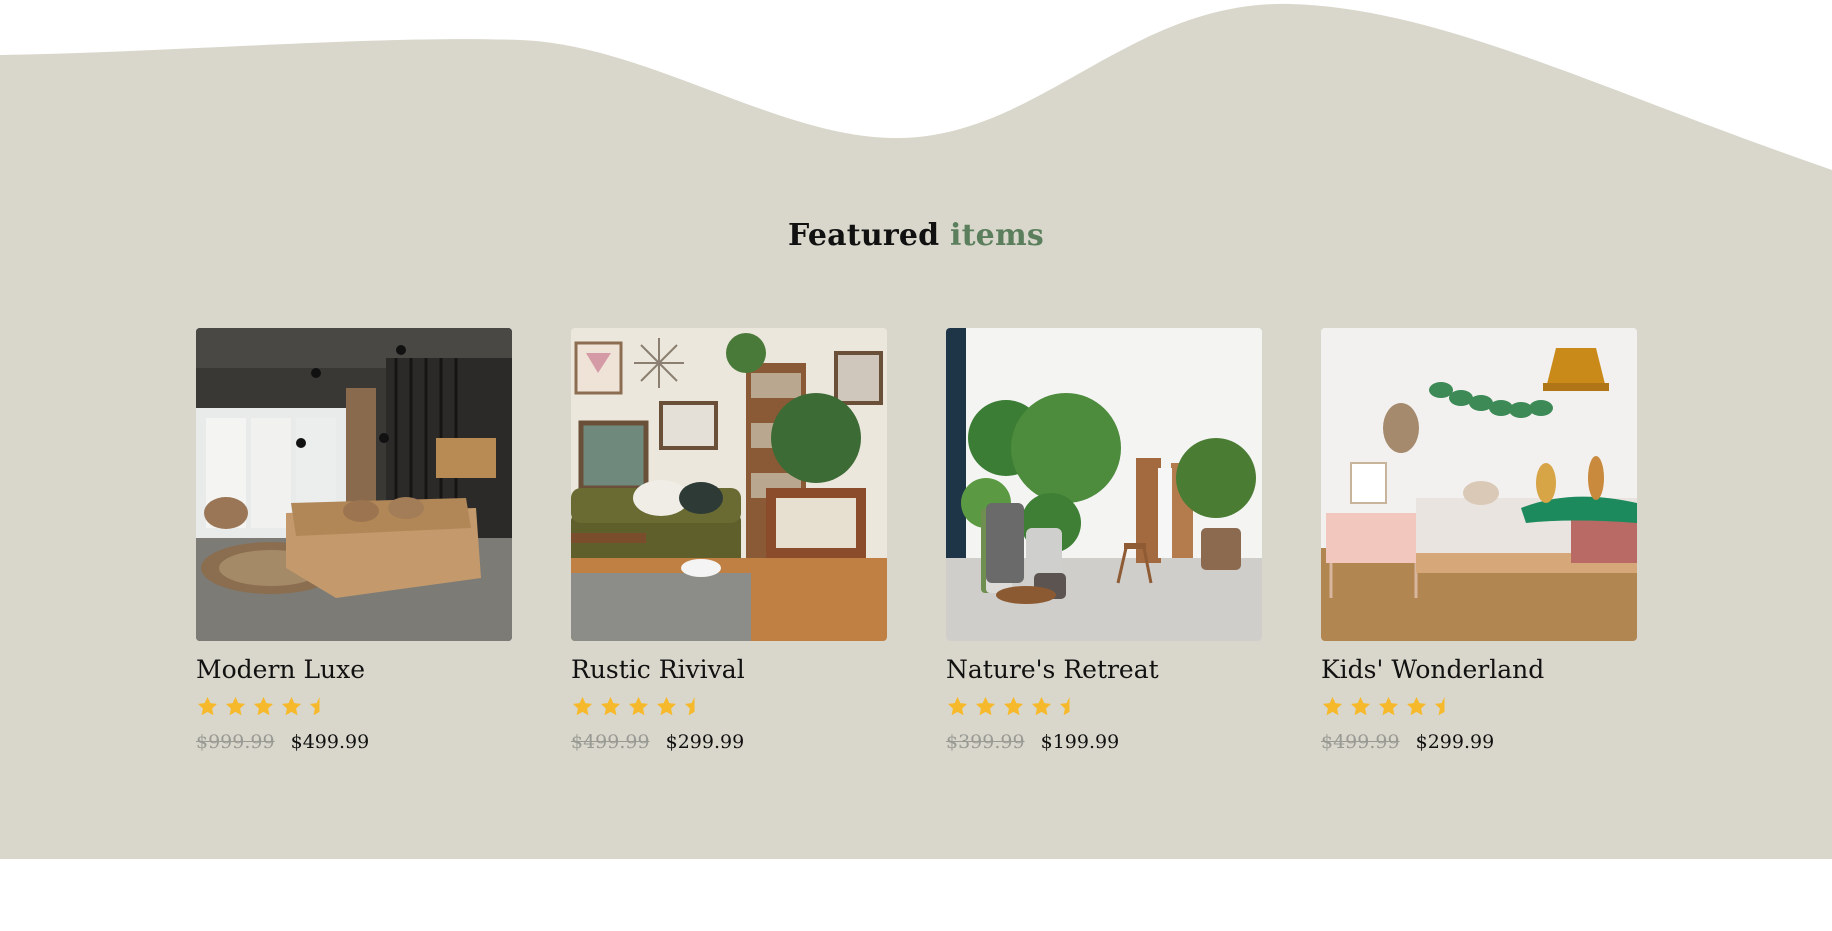  I want to click on product-name: Rustic Rivival, so click(729, 670).